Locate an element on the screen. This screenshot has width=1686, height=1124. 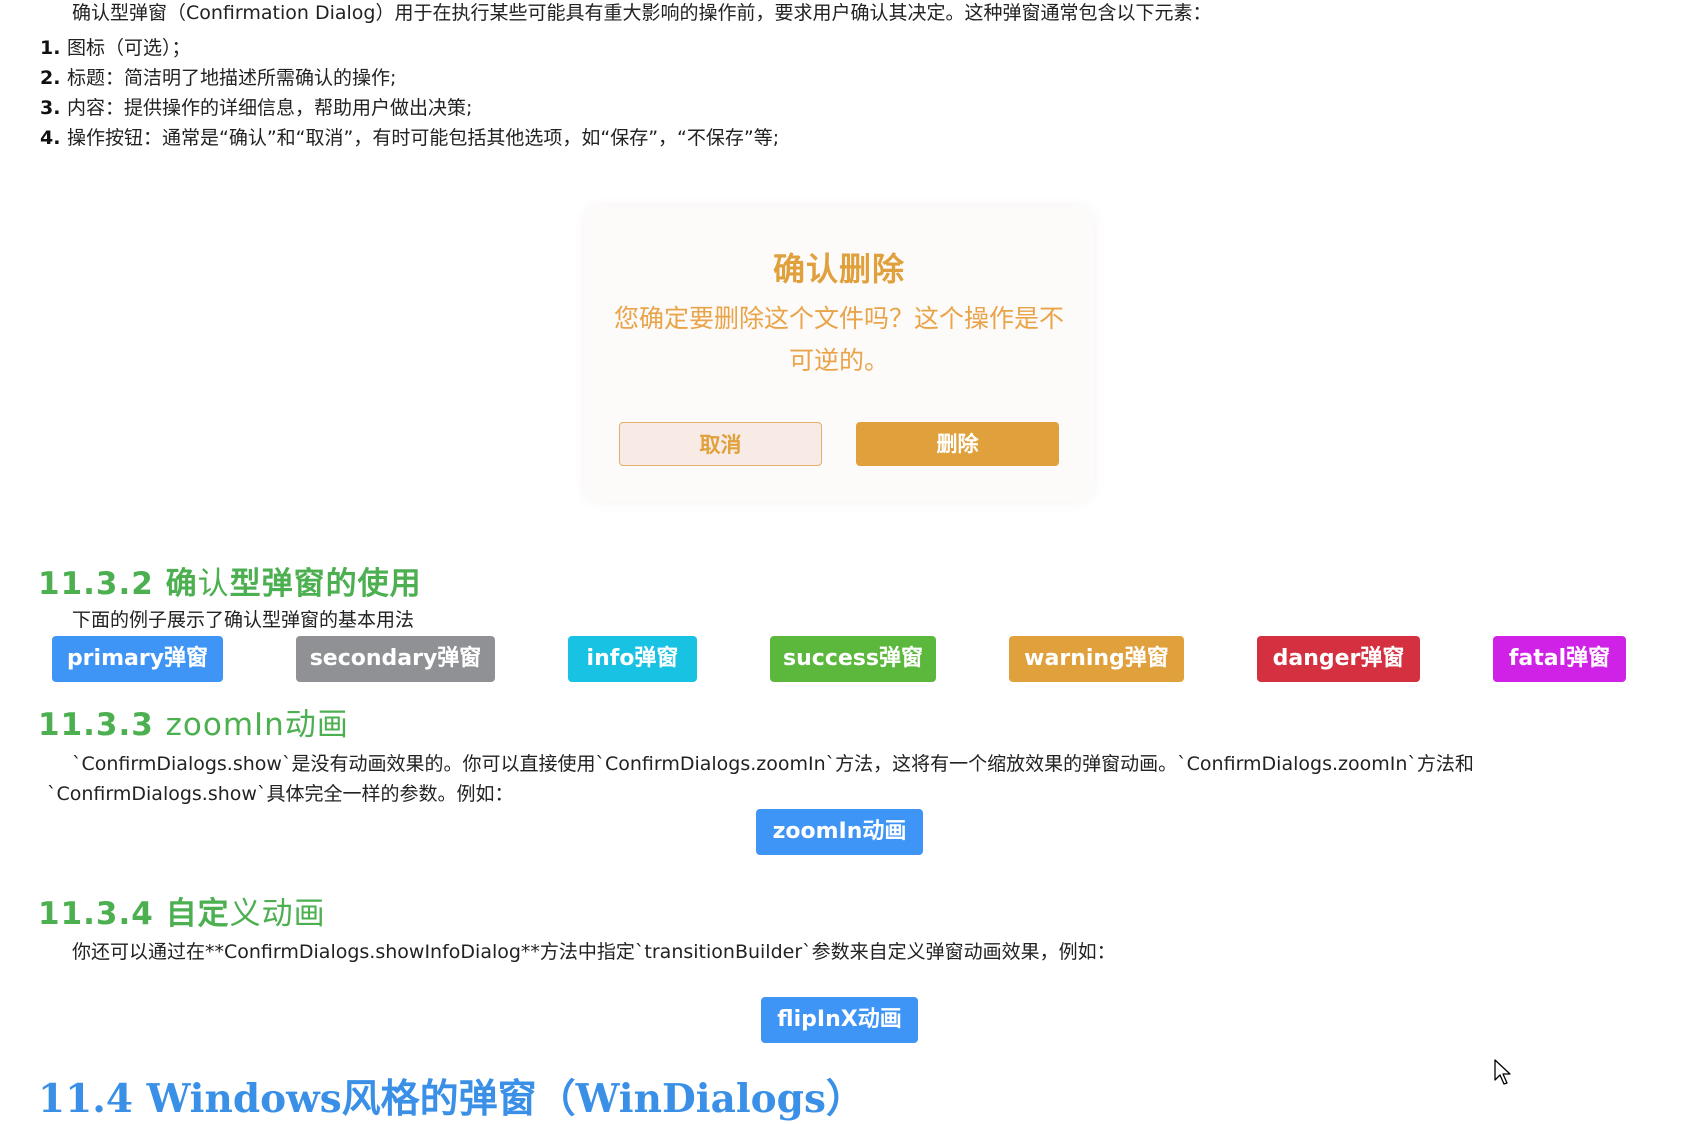
list-number: 1. is located at coordinates (50, 48).